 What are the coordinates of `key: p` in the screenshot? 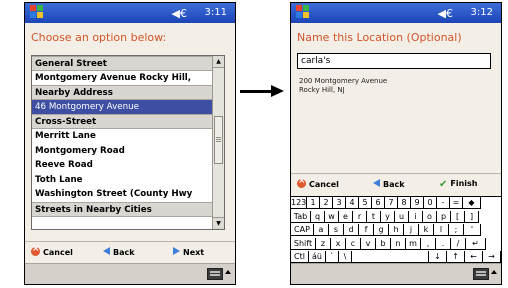 It's located at (444, 216).